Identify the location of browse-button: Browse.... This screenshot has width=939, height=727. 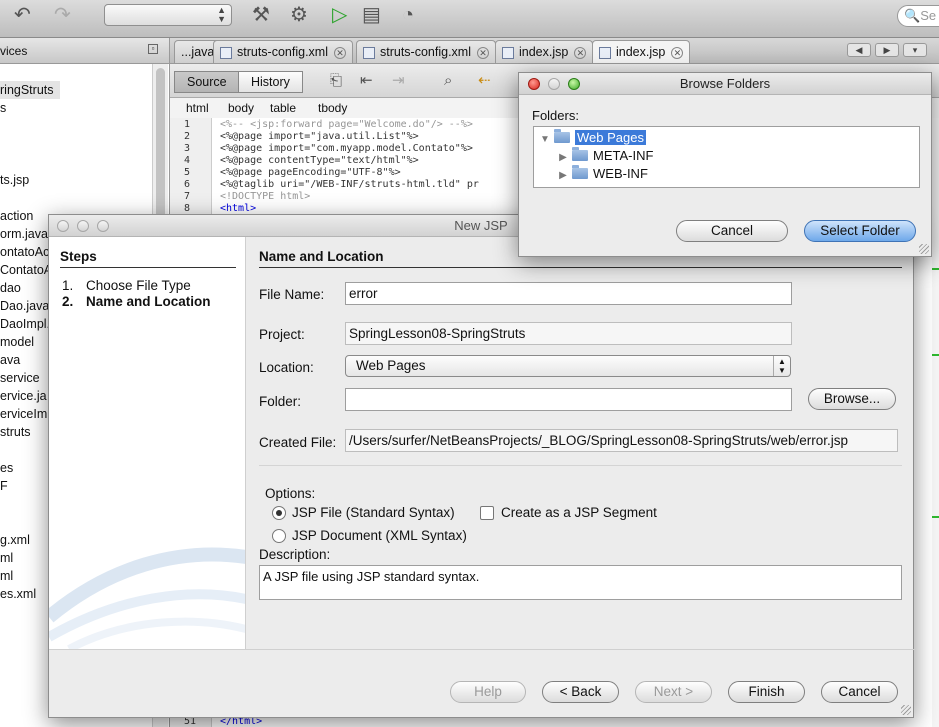
(852, 399).